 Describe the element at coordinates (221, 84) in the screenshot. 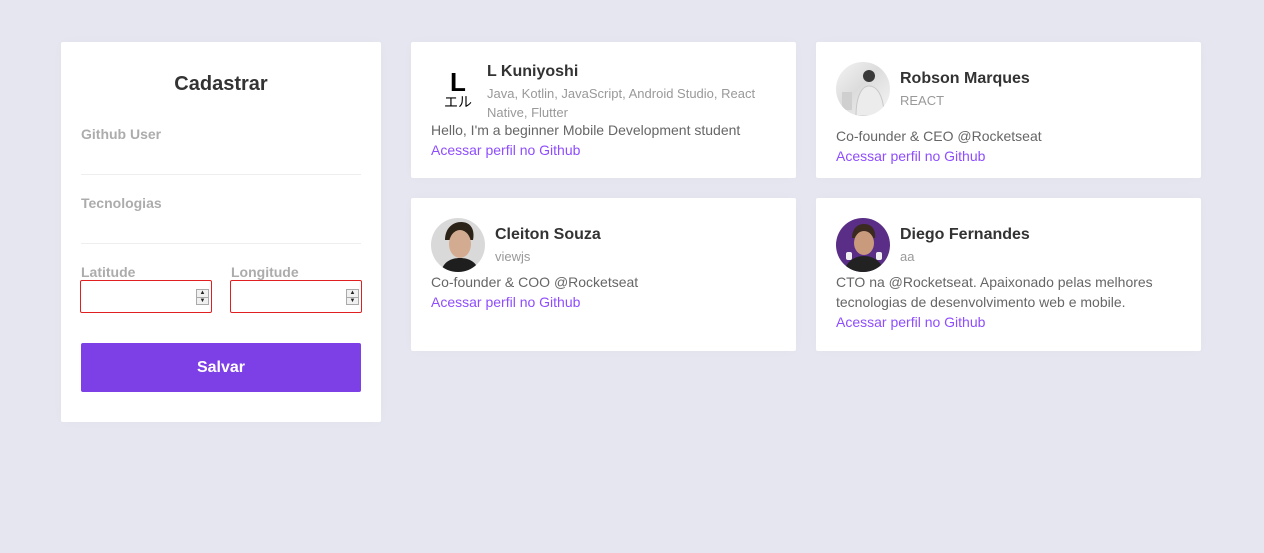

I see `form-title: Cadastrar` at that location.